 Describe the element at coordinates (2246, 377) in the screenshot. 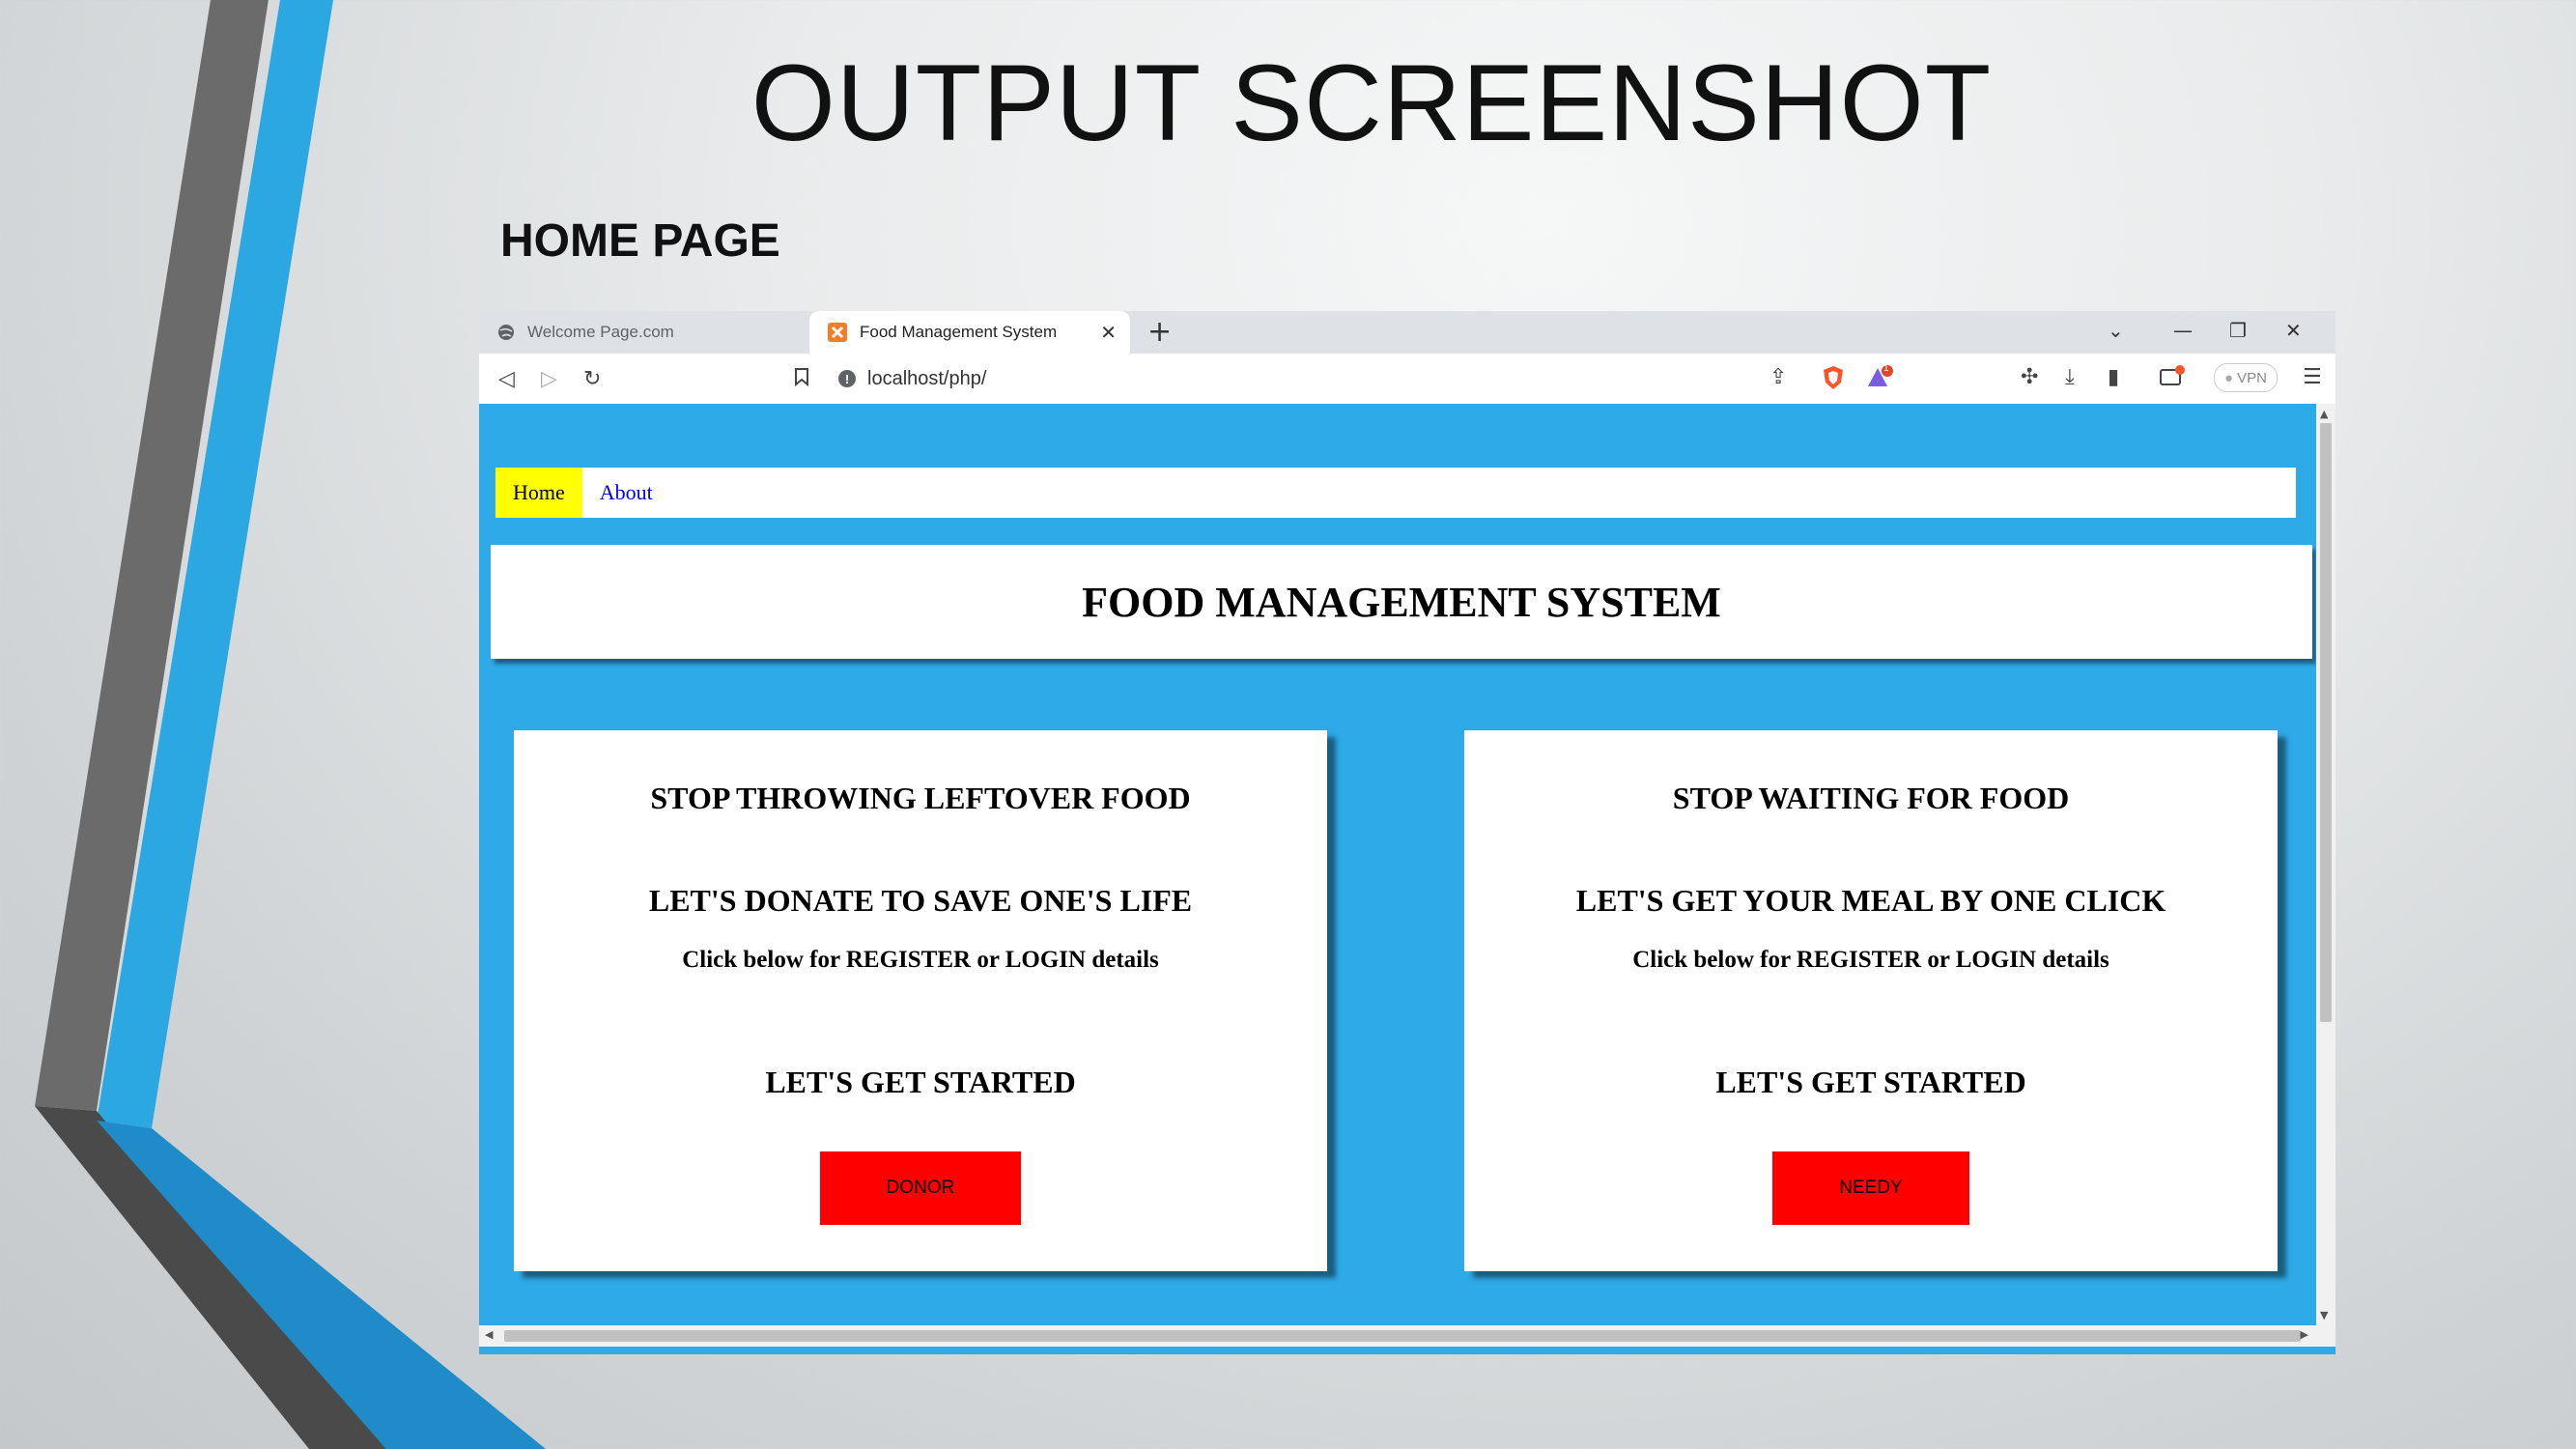

I see `vpn-button: ● VPN` at that location.